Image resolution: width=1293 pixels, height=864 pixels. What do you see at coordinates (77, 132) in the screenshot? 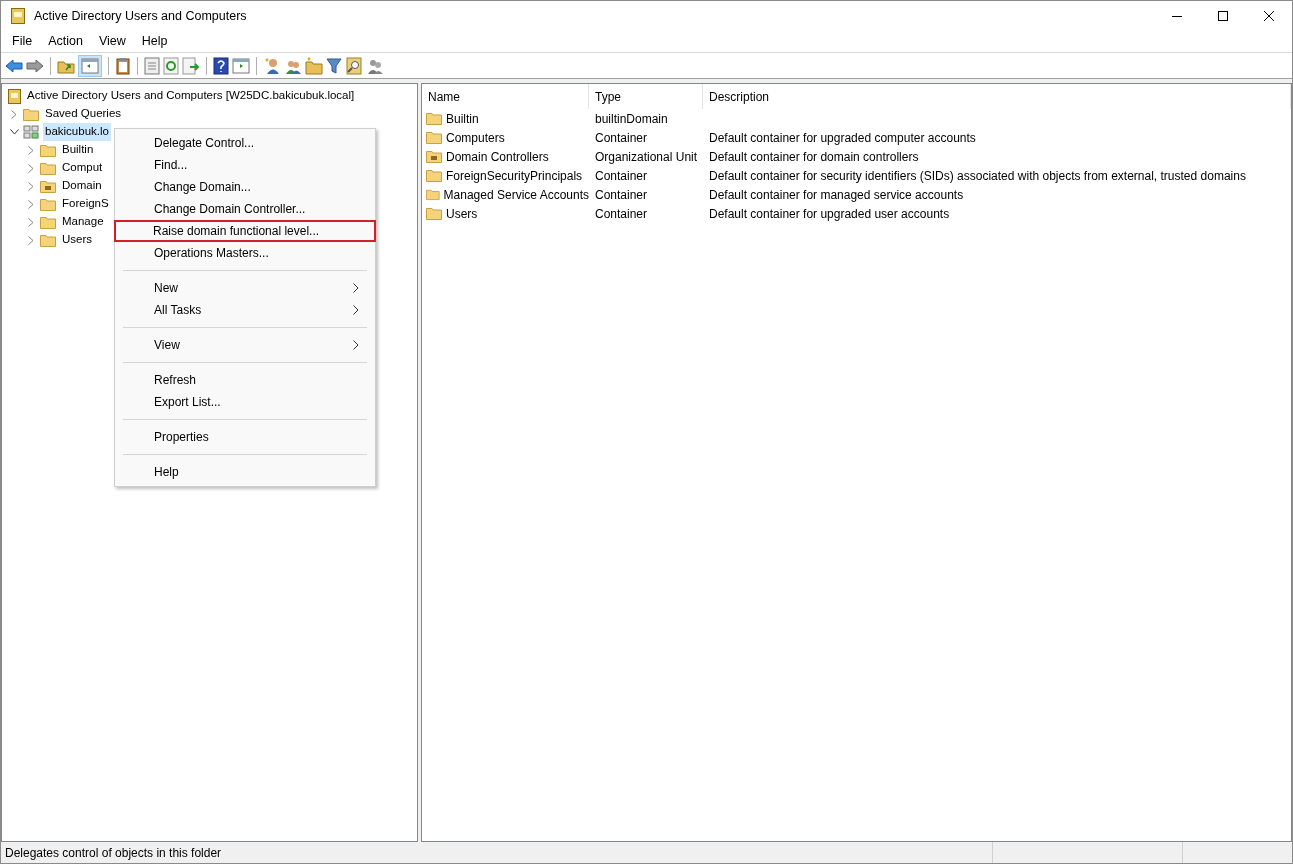
I see `tree-item: bakicubuk.lo` at bounding box center [77, 132].